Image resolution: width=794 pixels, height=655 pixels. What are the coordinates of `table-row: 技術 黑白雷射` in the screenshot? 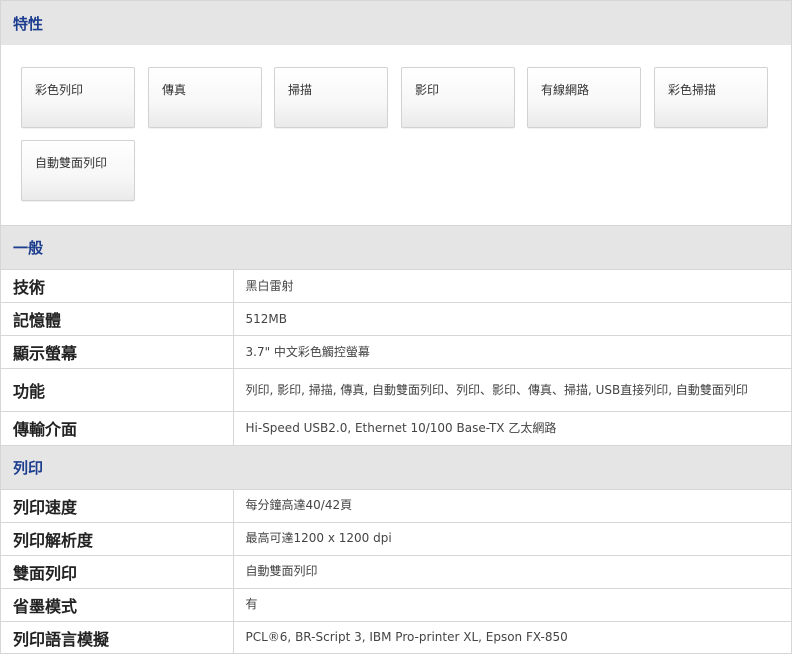 It's located at (396, 286).